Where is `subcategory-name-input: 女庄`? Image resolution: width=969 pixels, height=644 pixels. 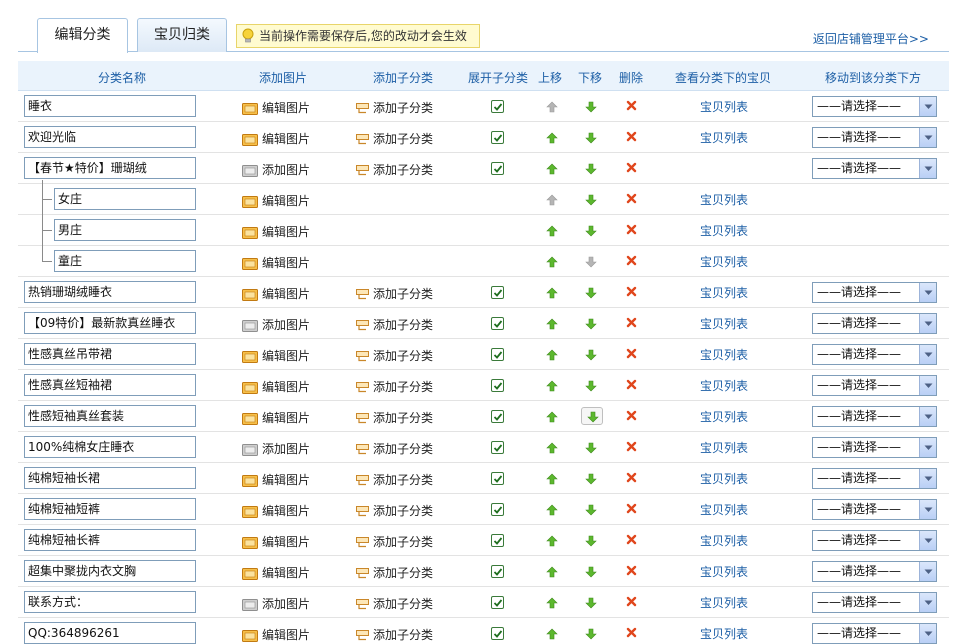
subcategory-name-input: 女庄 is located at coordinates (125, 199).